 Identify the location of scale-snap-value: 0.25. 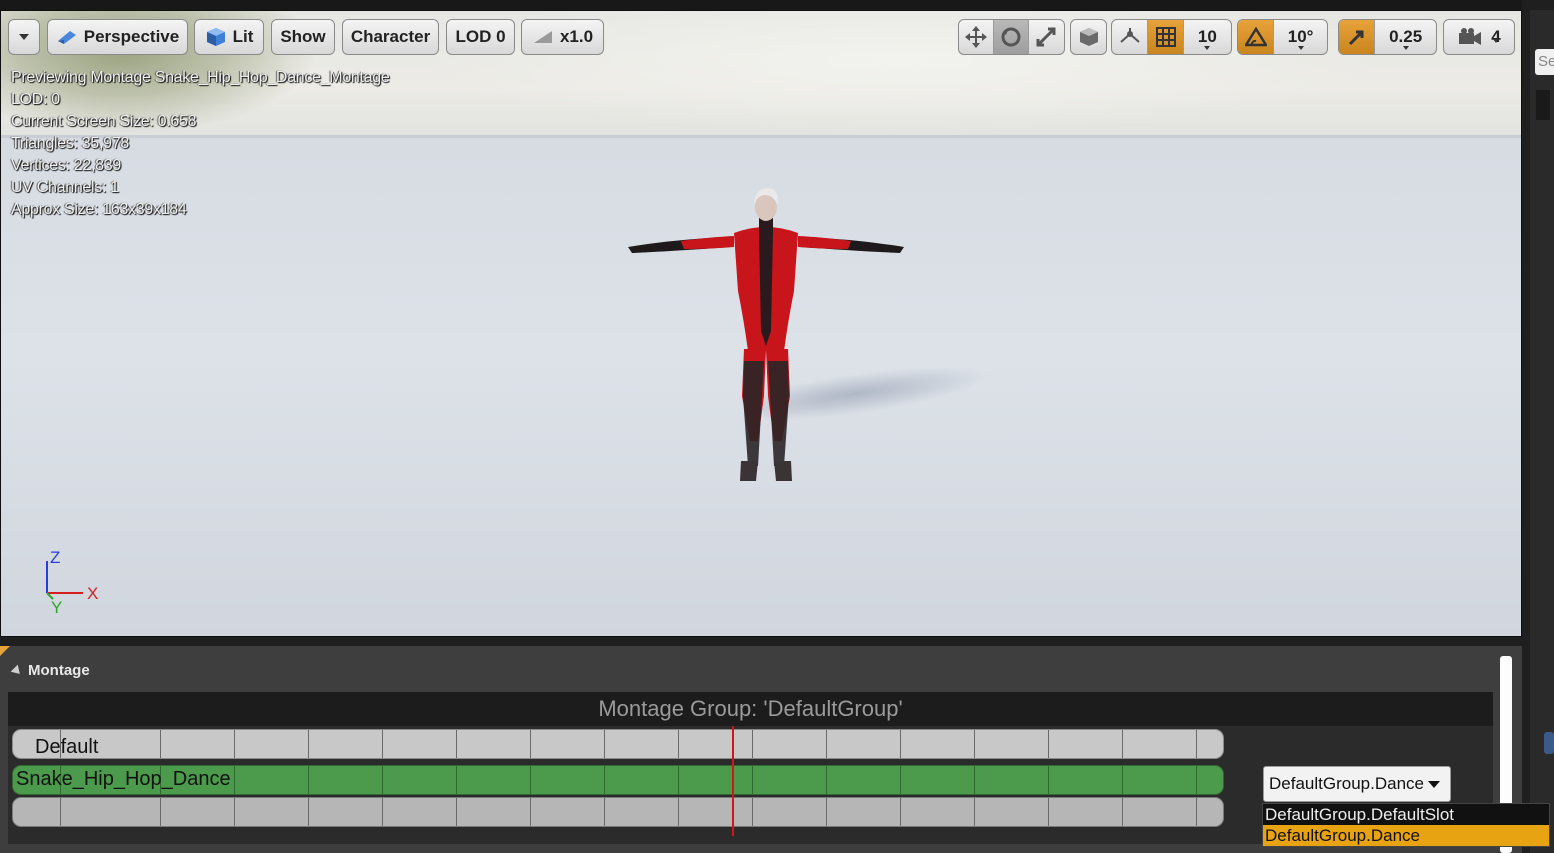
(1405, 37).